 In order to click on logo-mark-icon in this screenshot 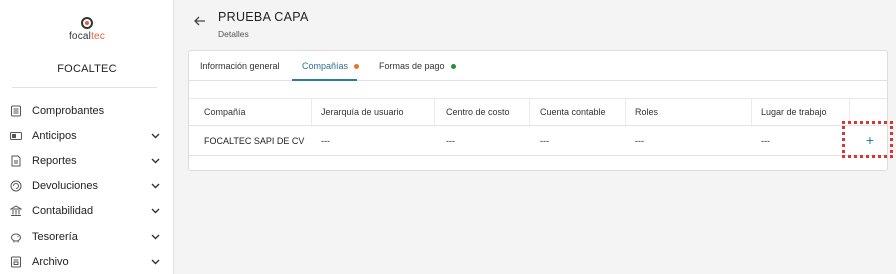, I will do `click(87, 23)`.